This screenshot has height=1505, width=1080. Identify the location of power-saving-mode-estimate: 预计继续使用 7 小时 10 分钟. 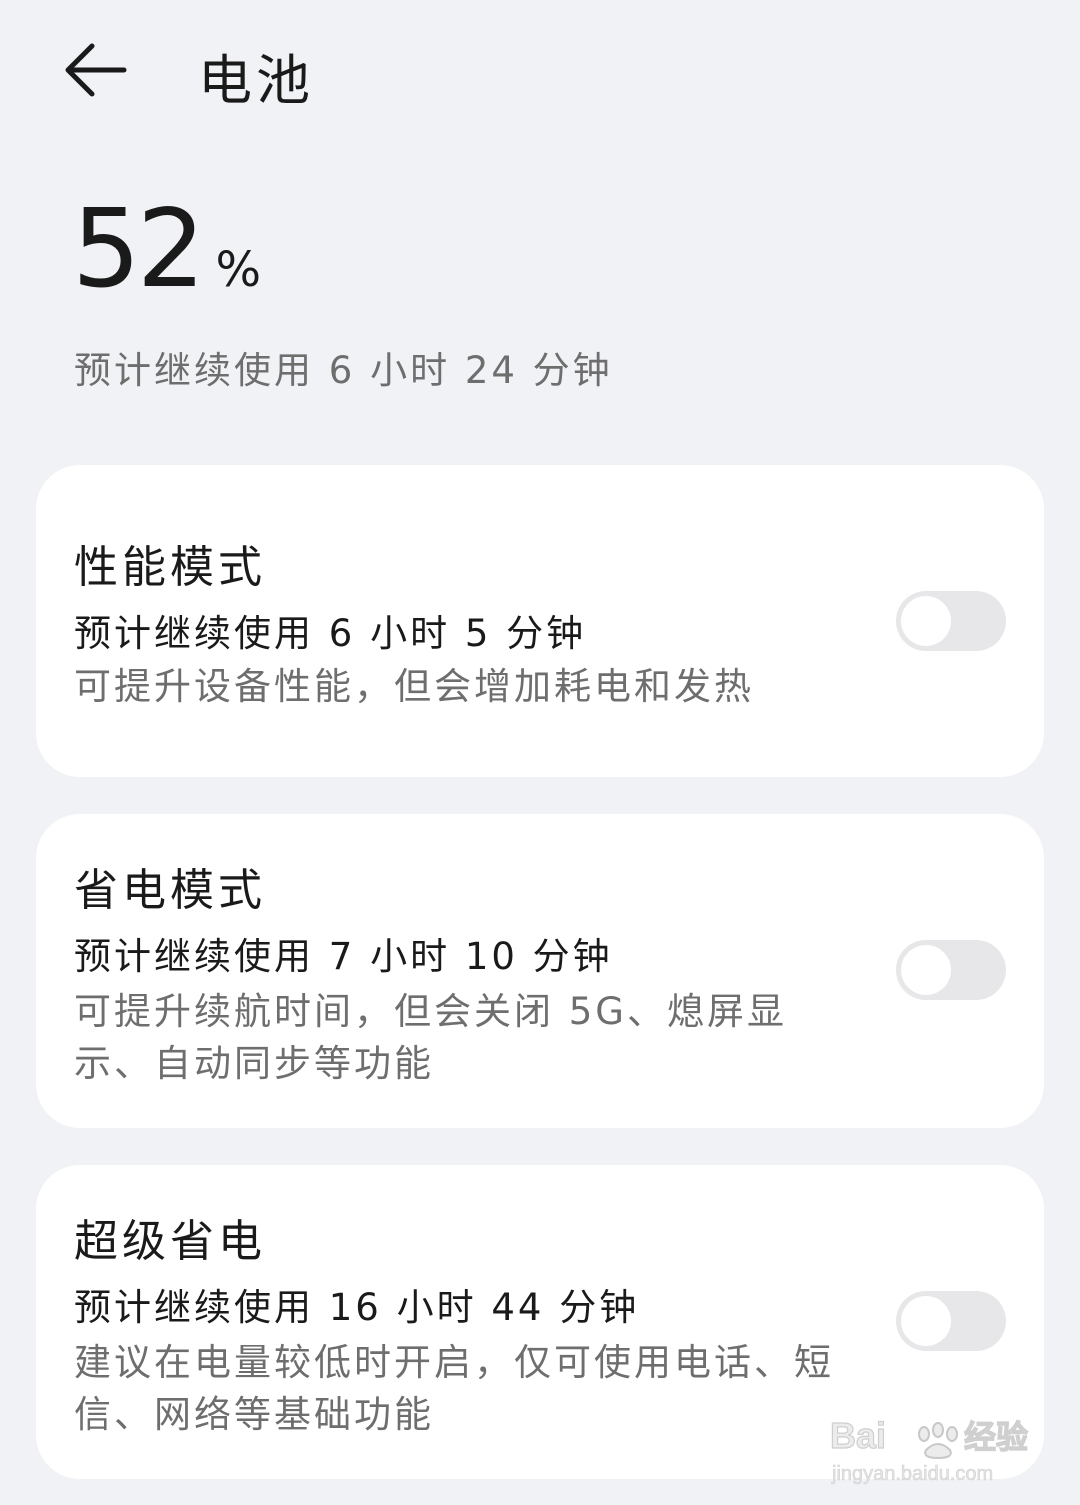
(343, 956).